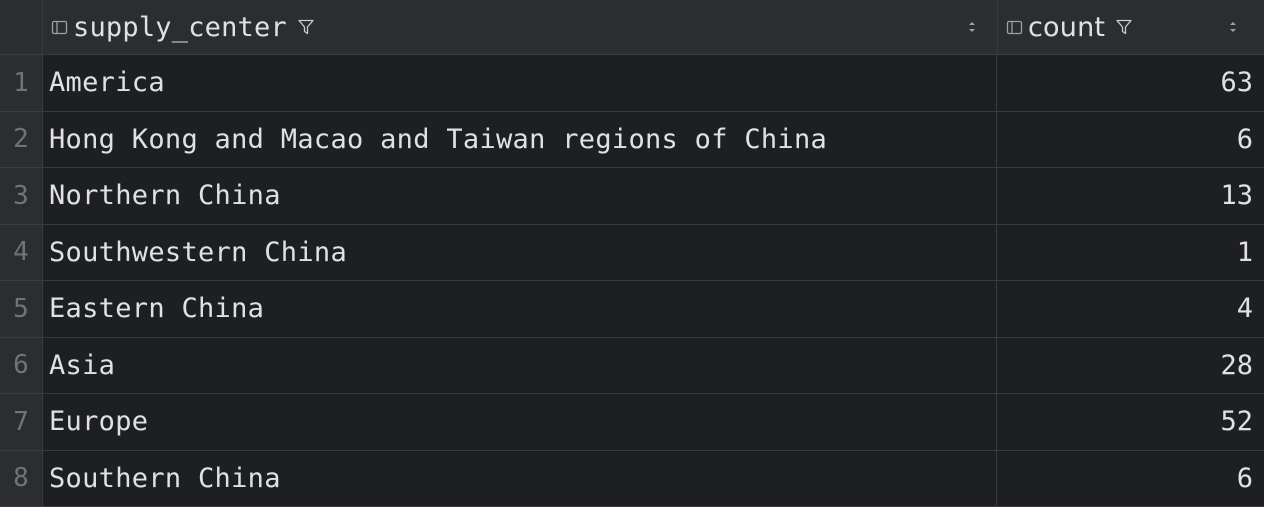  What do you see at coordinates (520, 422) in the screenshot?
I see `cell-supply-center: Europe` at bounding box center [520, 422].